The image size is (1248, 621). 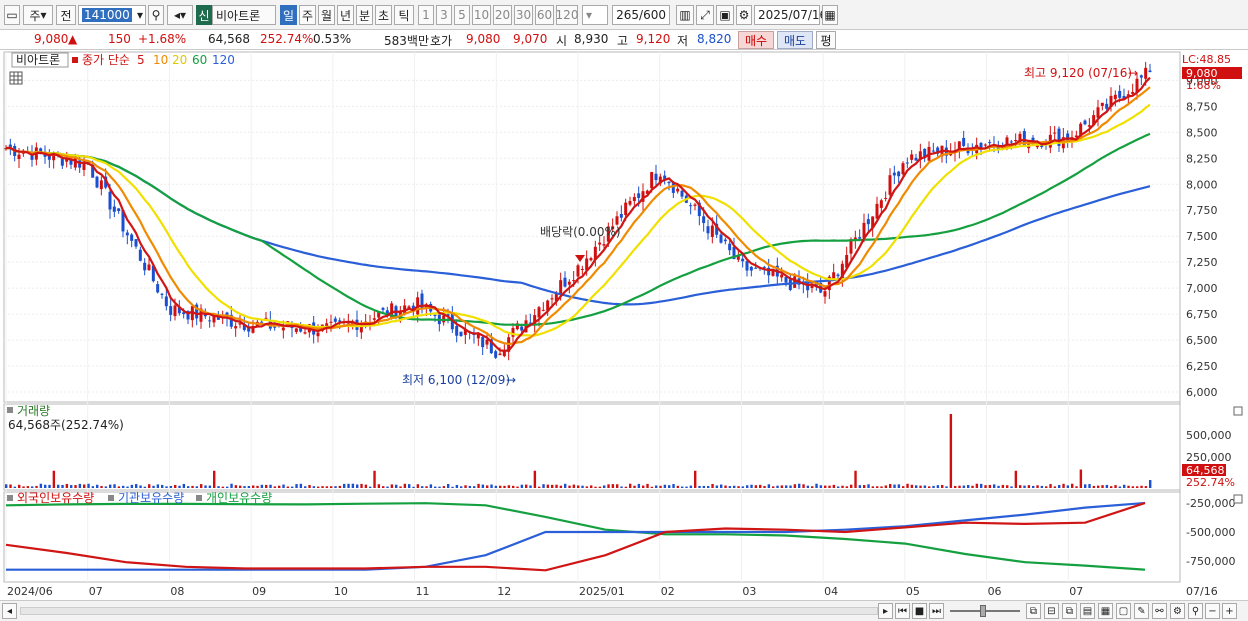 What do you see at coordinates (1076, 591) in the screenshot?
I see `x-label: 07` at bounding box center [1076, 591].